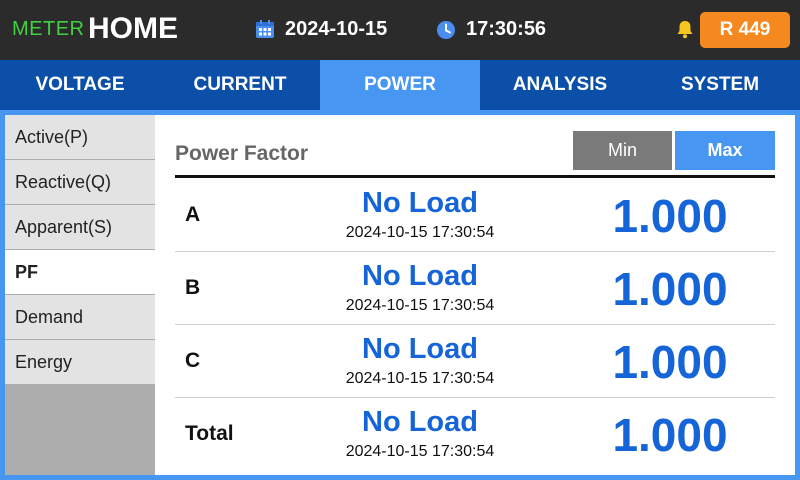  Describe the element at coordinates (80, 317) in the screenshot. I see `sidebar-item-demand: Demand` at that location.